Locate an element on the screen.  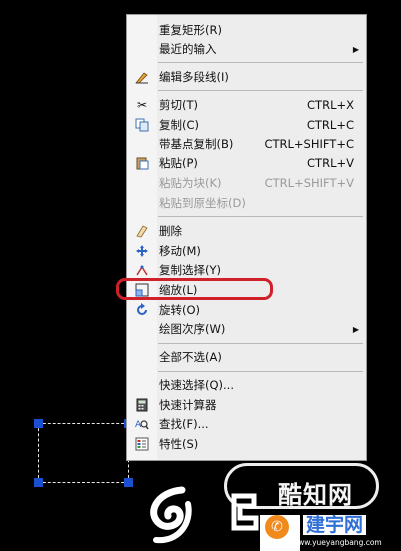
grip-bottom-left is located at coordinates (38, 482).